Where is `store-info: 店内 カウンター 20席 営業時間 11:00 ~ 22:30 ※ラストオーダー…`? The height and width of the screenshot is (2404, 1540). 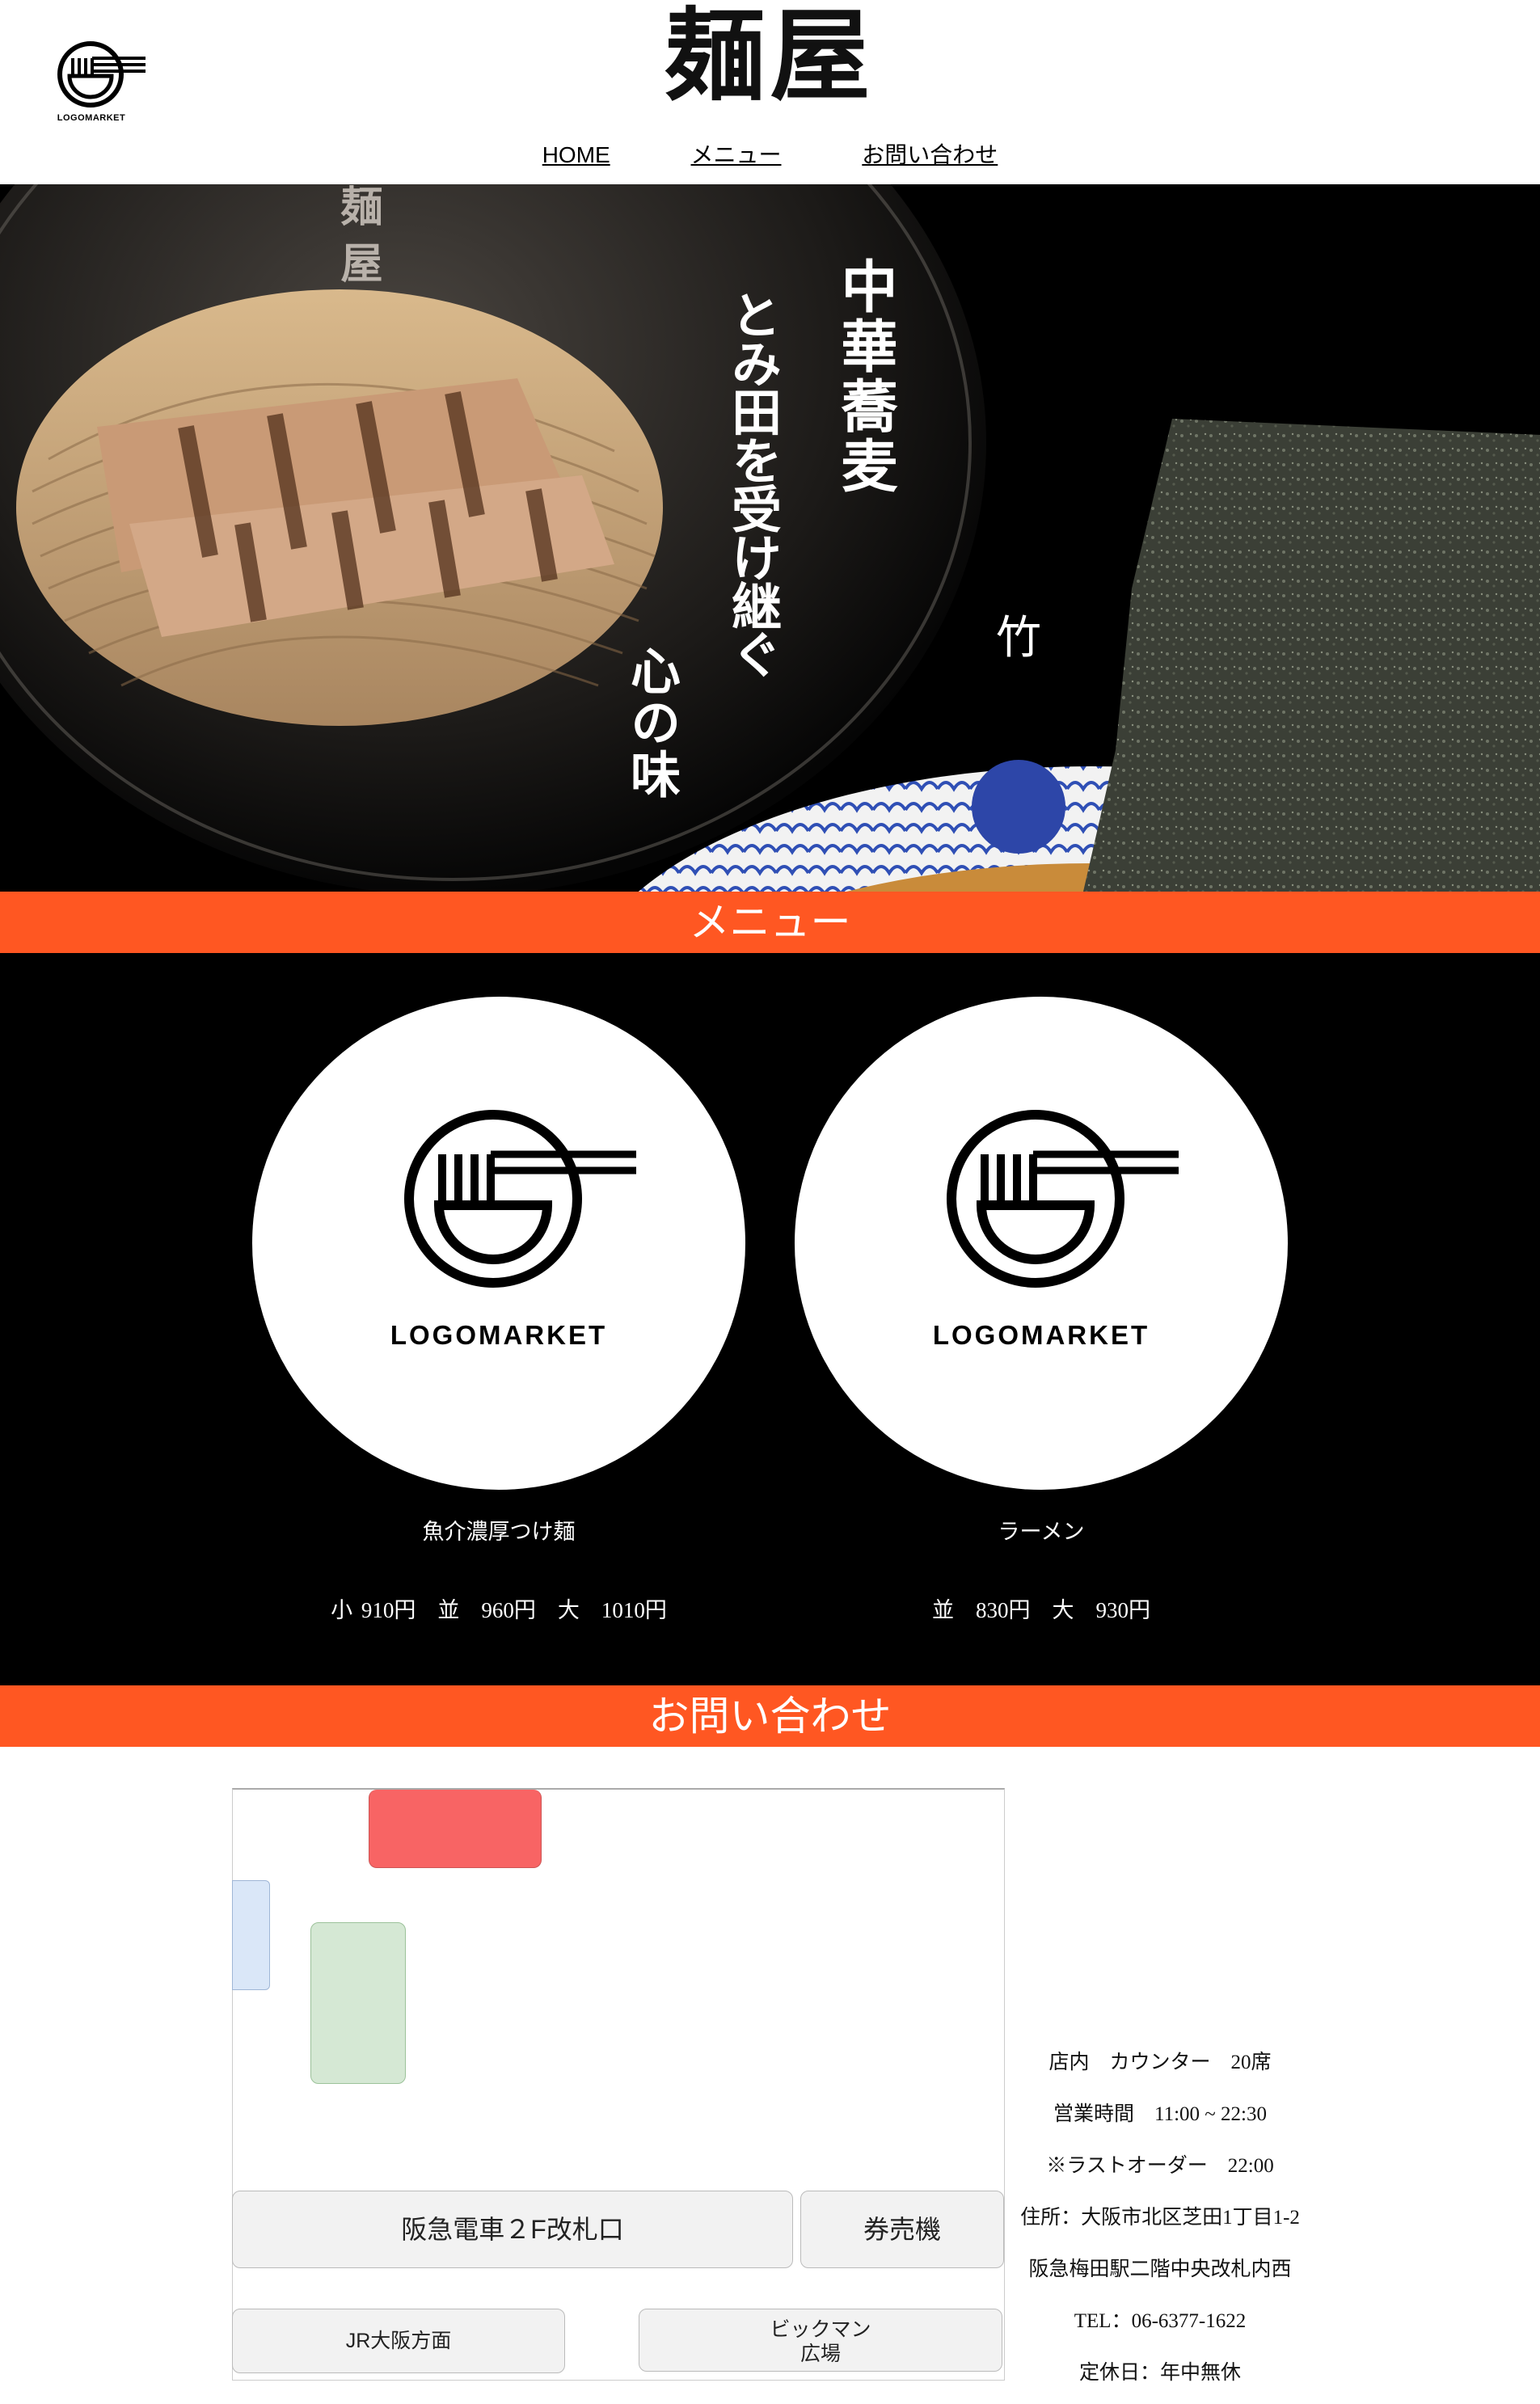
store-info: 店内 カウンター 20席 営業時間 11:00 ~ 22:30 ※ラストオーダー… is located at coordinates (1160, 2218).